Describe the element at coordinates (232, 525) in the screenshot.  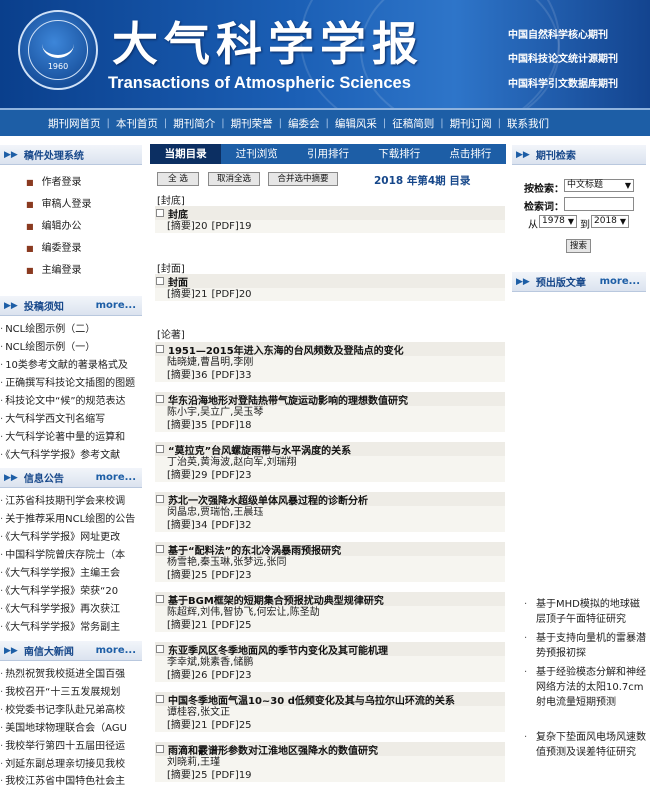
I see `pdf-link: [PDF]32` at that location.